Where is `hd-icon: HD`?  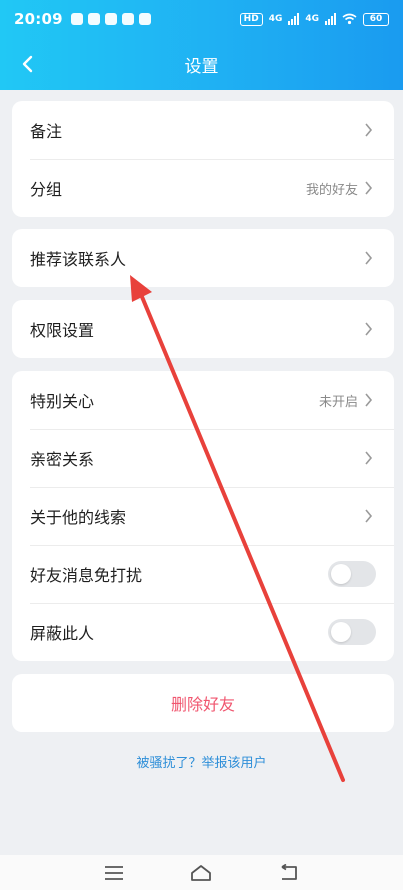 hd-icon: HD is located at coordinates (251, 19).